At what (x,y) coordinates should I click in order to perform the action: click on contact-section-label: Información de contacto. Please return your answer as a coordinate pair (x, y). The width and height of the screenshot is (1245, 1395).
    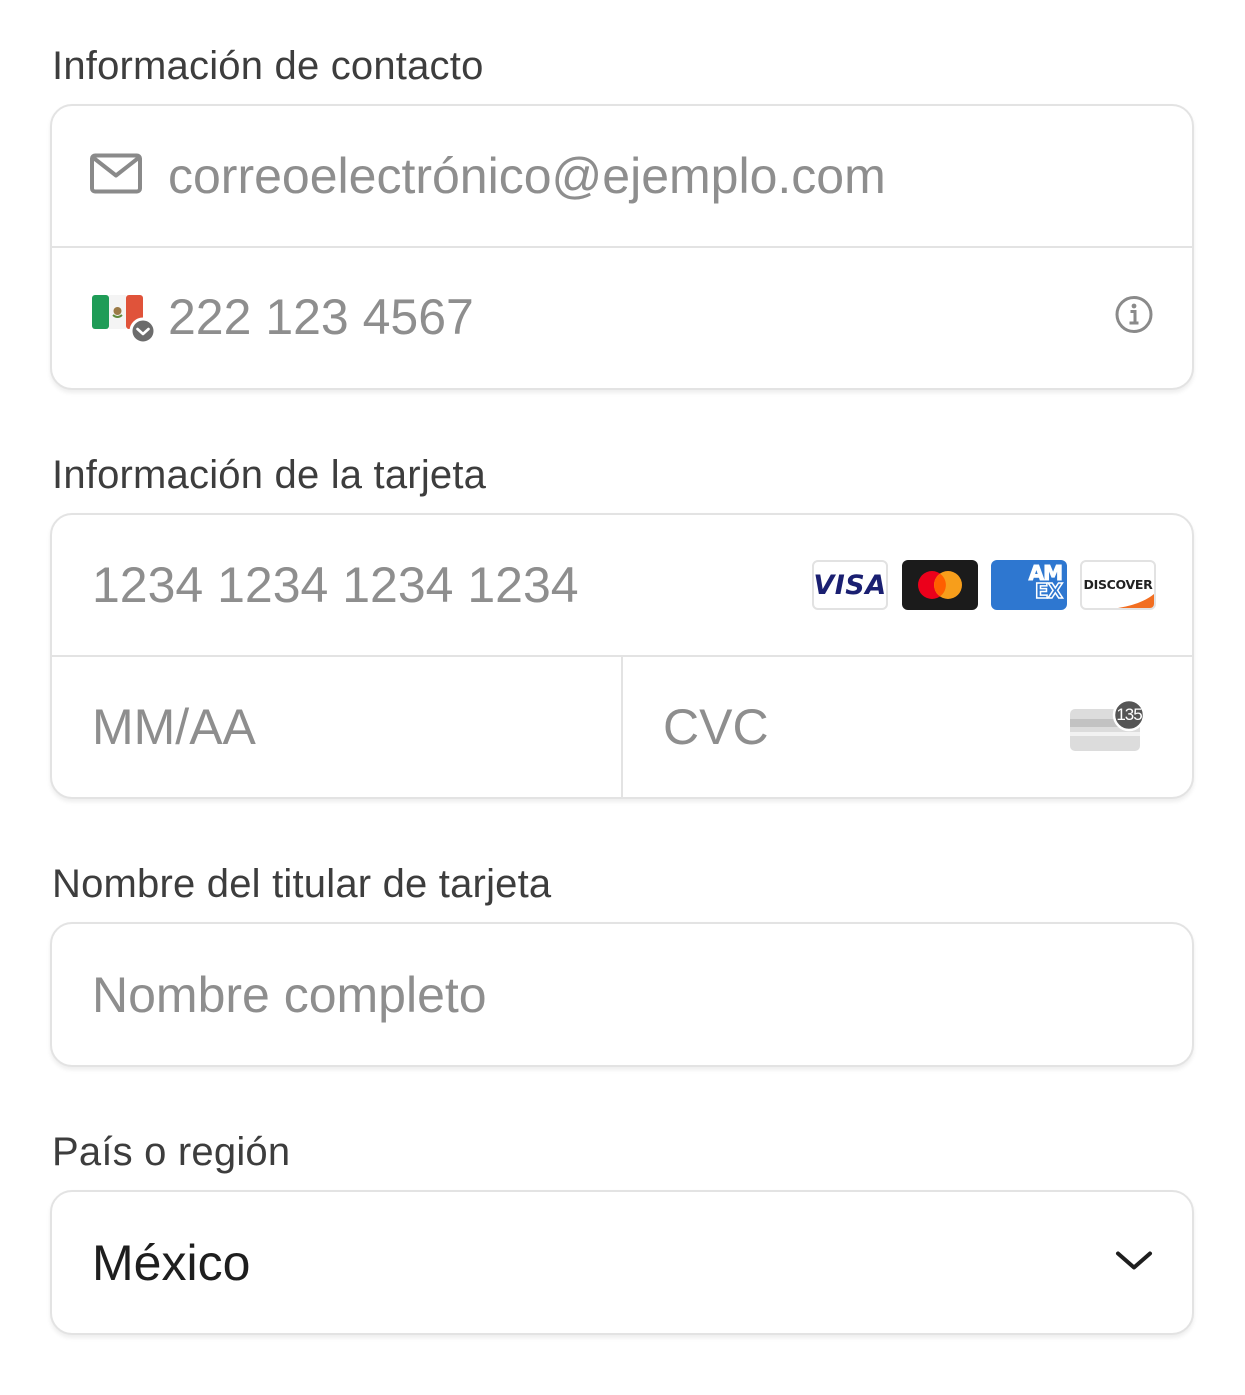
    Looking at the image, I should click on (268, 66).